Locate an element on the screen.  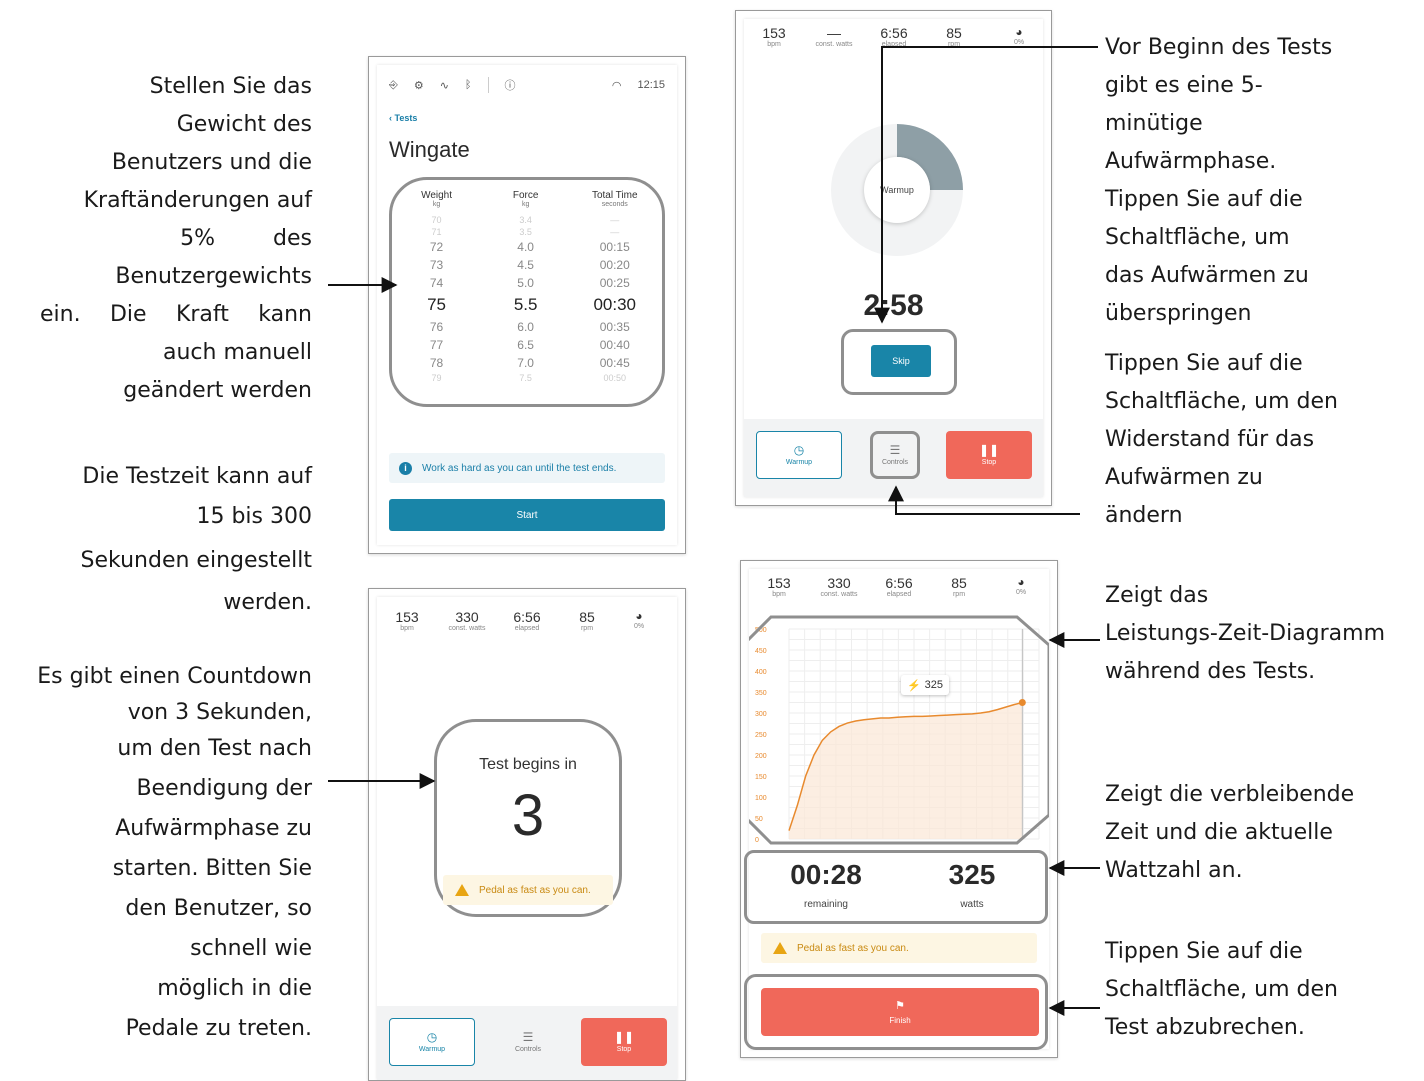
bolt-icon: ⚡ is located at coordinates (913, 685).